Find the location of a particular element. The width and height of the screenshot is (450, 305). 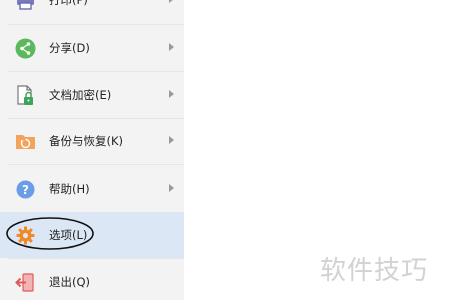

menu-item-label: 文档加密(E) is located at coordinates (80, 95).